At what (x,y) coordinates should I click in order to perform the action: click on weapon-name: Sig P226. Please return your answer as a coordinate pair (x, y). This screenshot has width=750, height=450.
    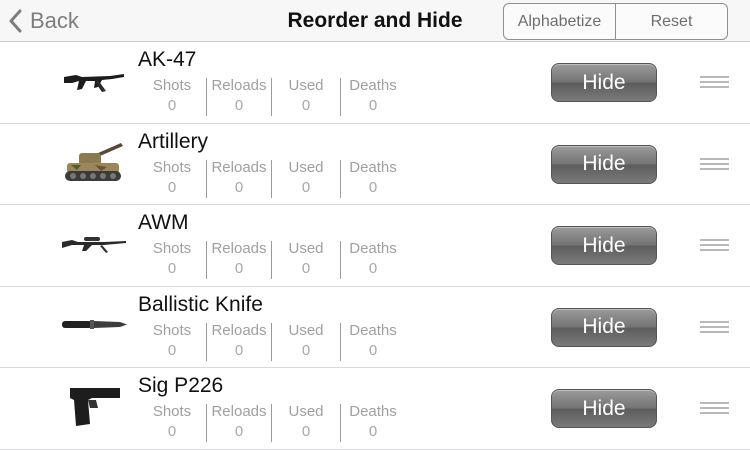
    Looking at the image, I should click on (181, 386).